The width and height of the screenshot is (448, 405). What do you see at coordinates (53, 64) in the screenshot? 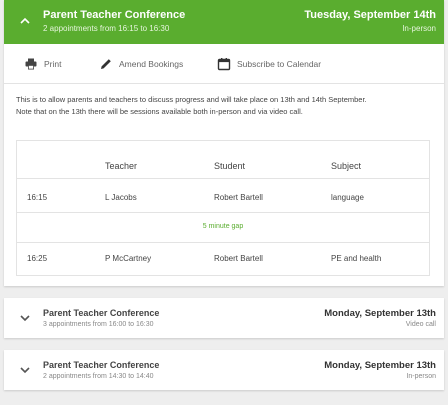
I see `print-label: Print` at bounding box center [53, 64].